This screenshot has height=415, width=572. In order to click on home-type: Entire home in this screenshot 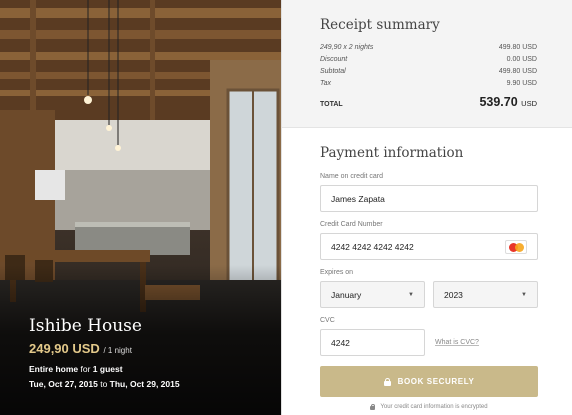, I will do `click(54, 369)`.